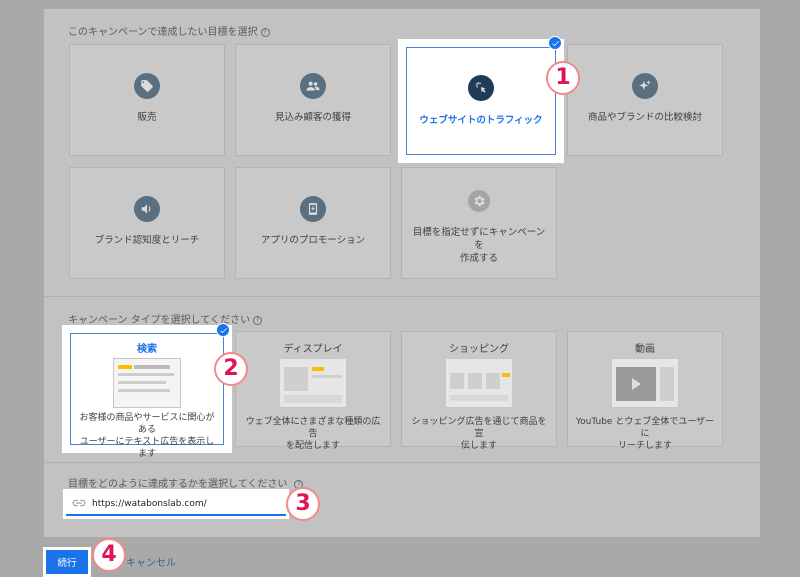 Image resolution: width=800 pixels, height=577 pixels. What do you see at coordinates (79, 503) in the screenshot?
I see `link-icon` at bounding box center [79, 503].